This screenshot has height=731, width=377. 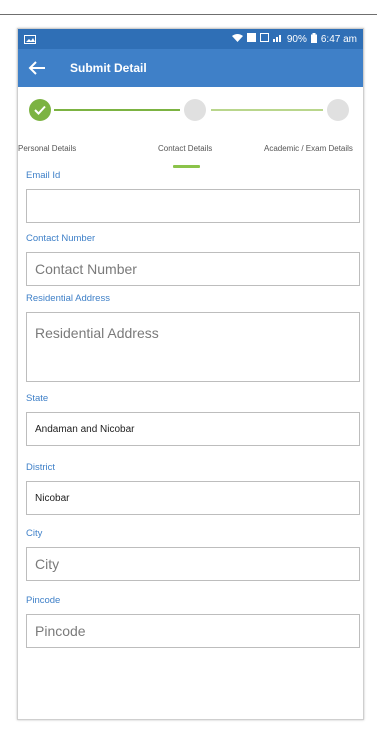 What do you see at coordinates (185, 148) in the screenshot?
I see `step-label-contact-details: Contact Details` at bounding box center [185, 148].